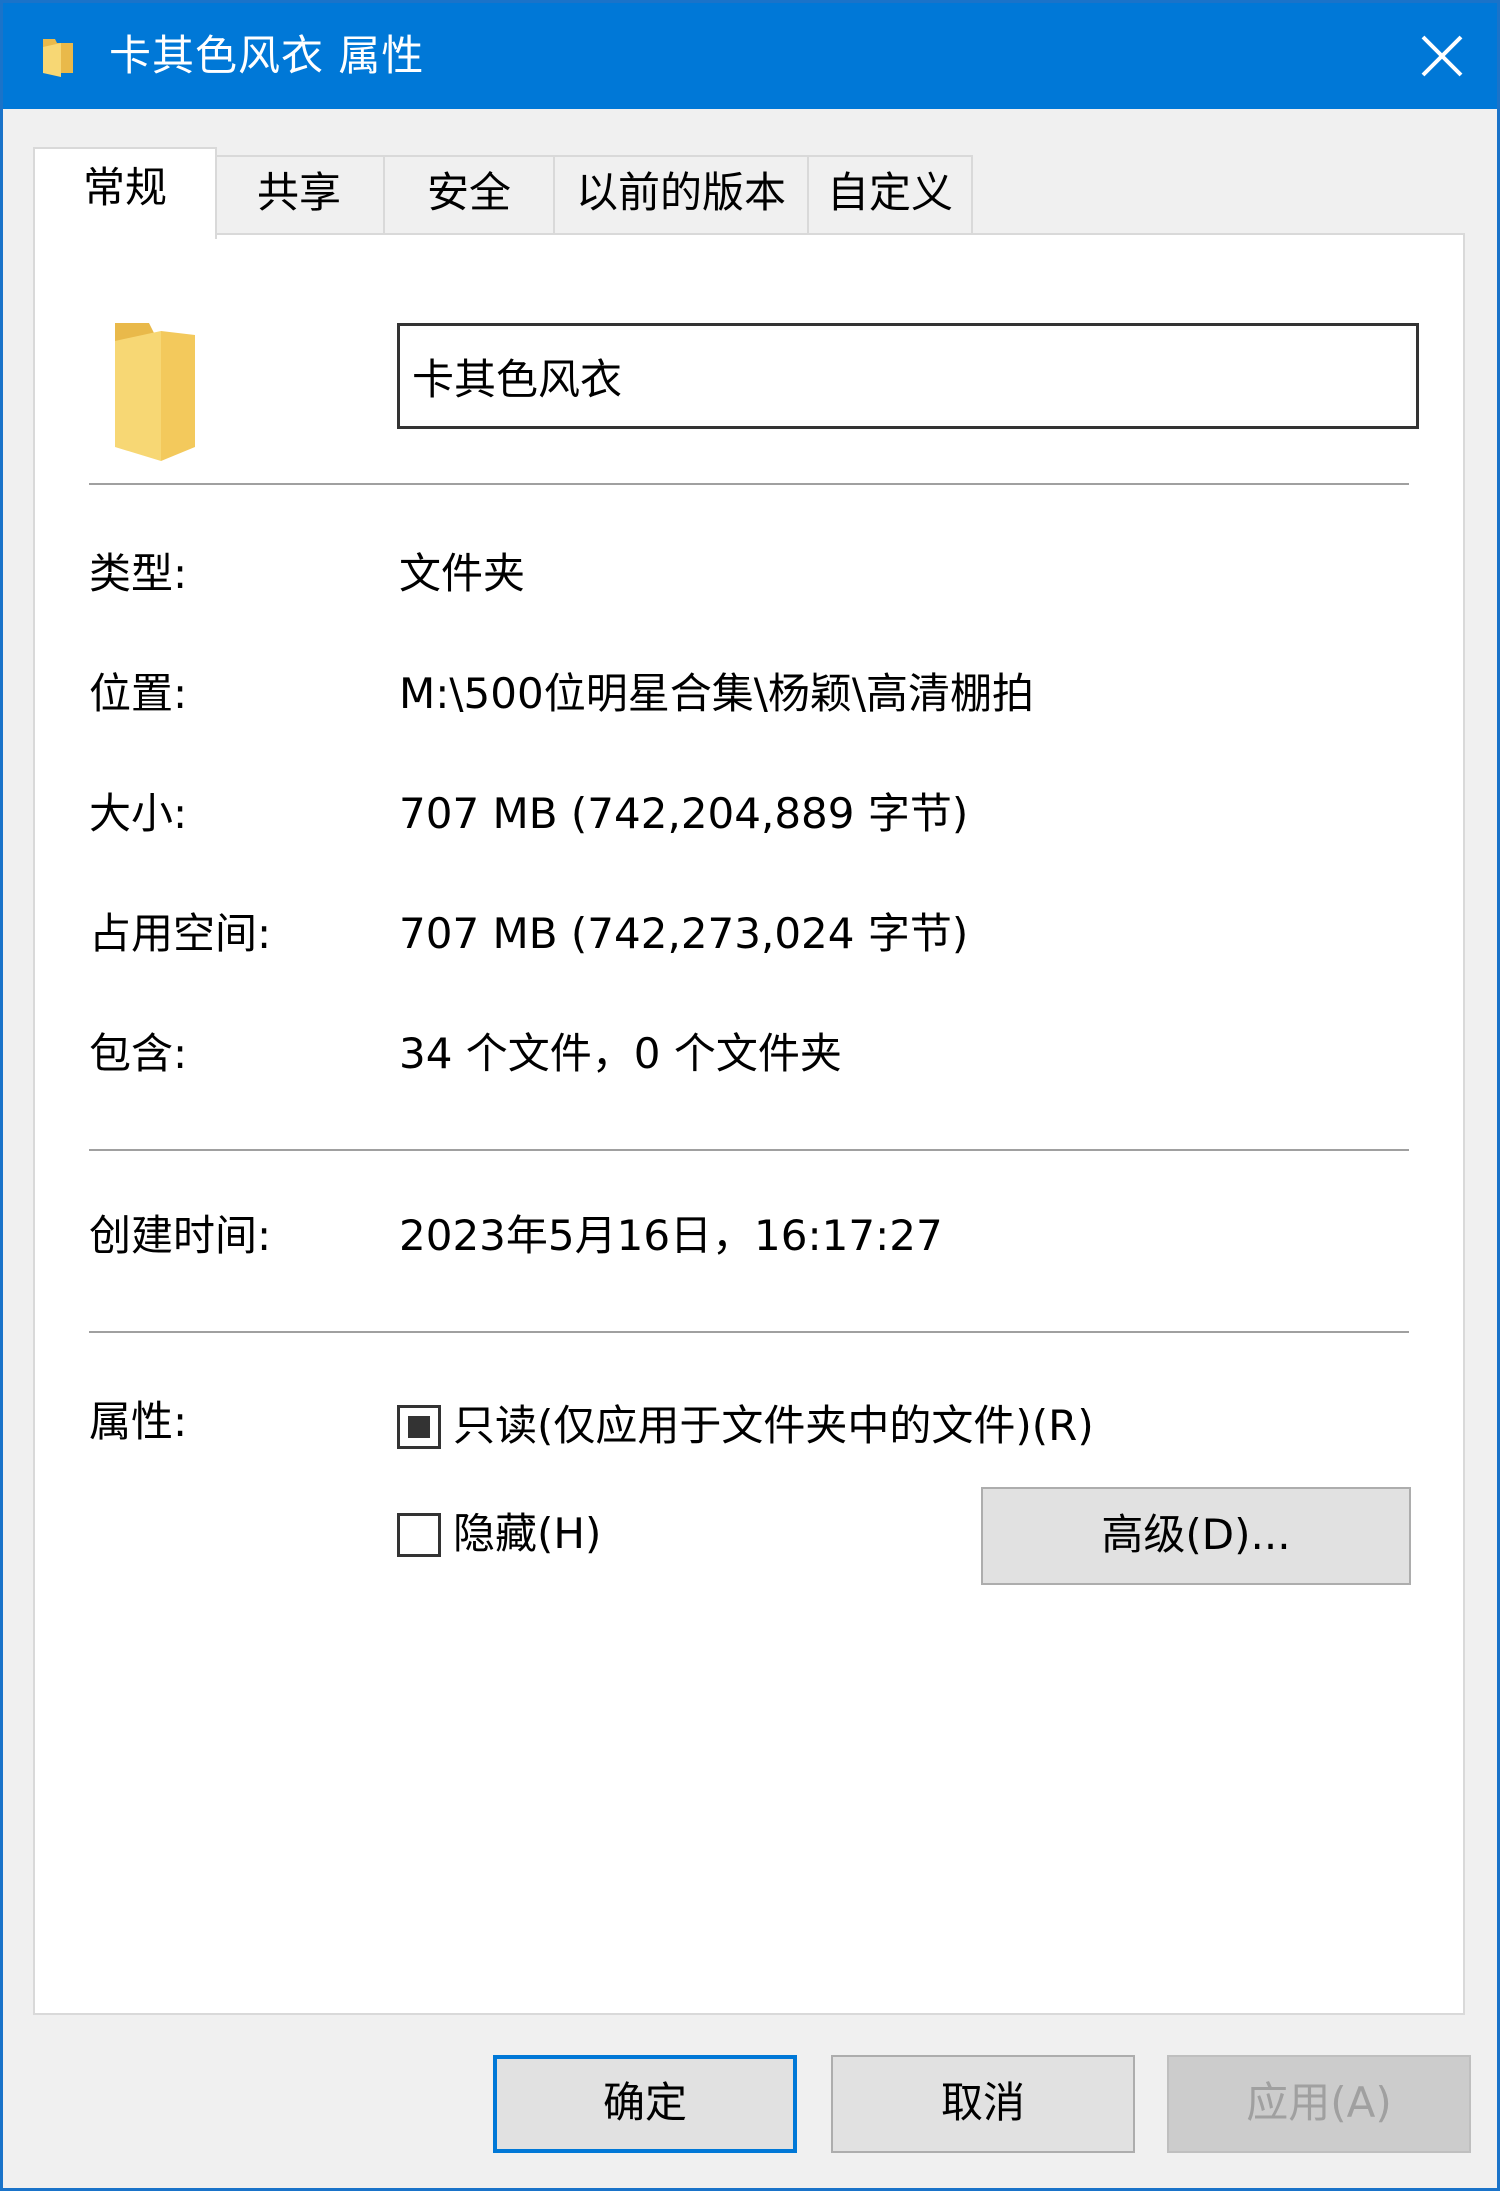 The height and width of the screenshot is (2191, 1500). What do you see at coordinates (267, 55) in the screenshot?
I see `window-title: 卡其色风衣 属性` at bounding box center [267, 55].